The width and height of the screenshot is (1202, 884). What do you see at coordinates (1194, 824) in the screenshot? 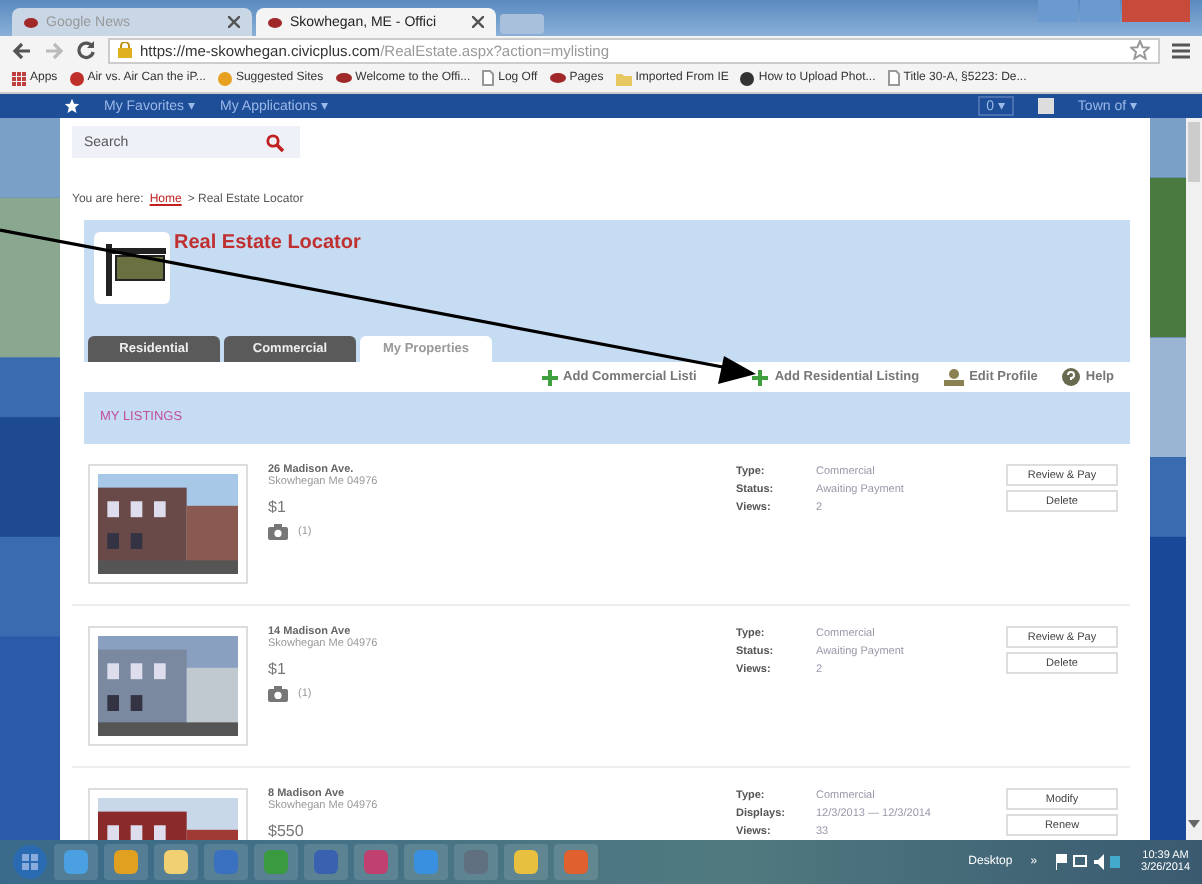
I see `scroll-down-icon` at bounding box center [1194, 824].